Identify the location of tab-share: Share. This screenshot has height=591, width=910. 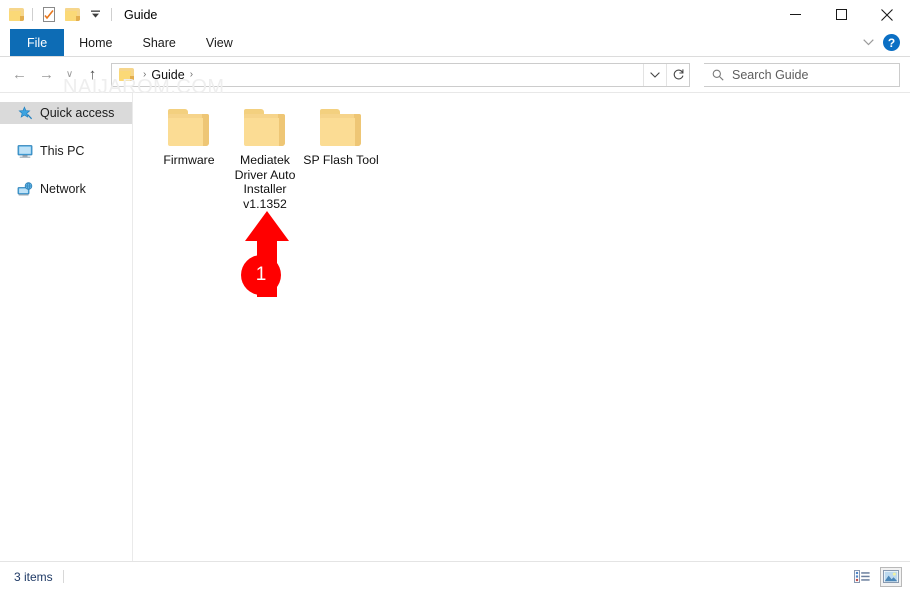
(159, 42).